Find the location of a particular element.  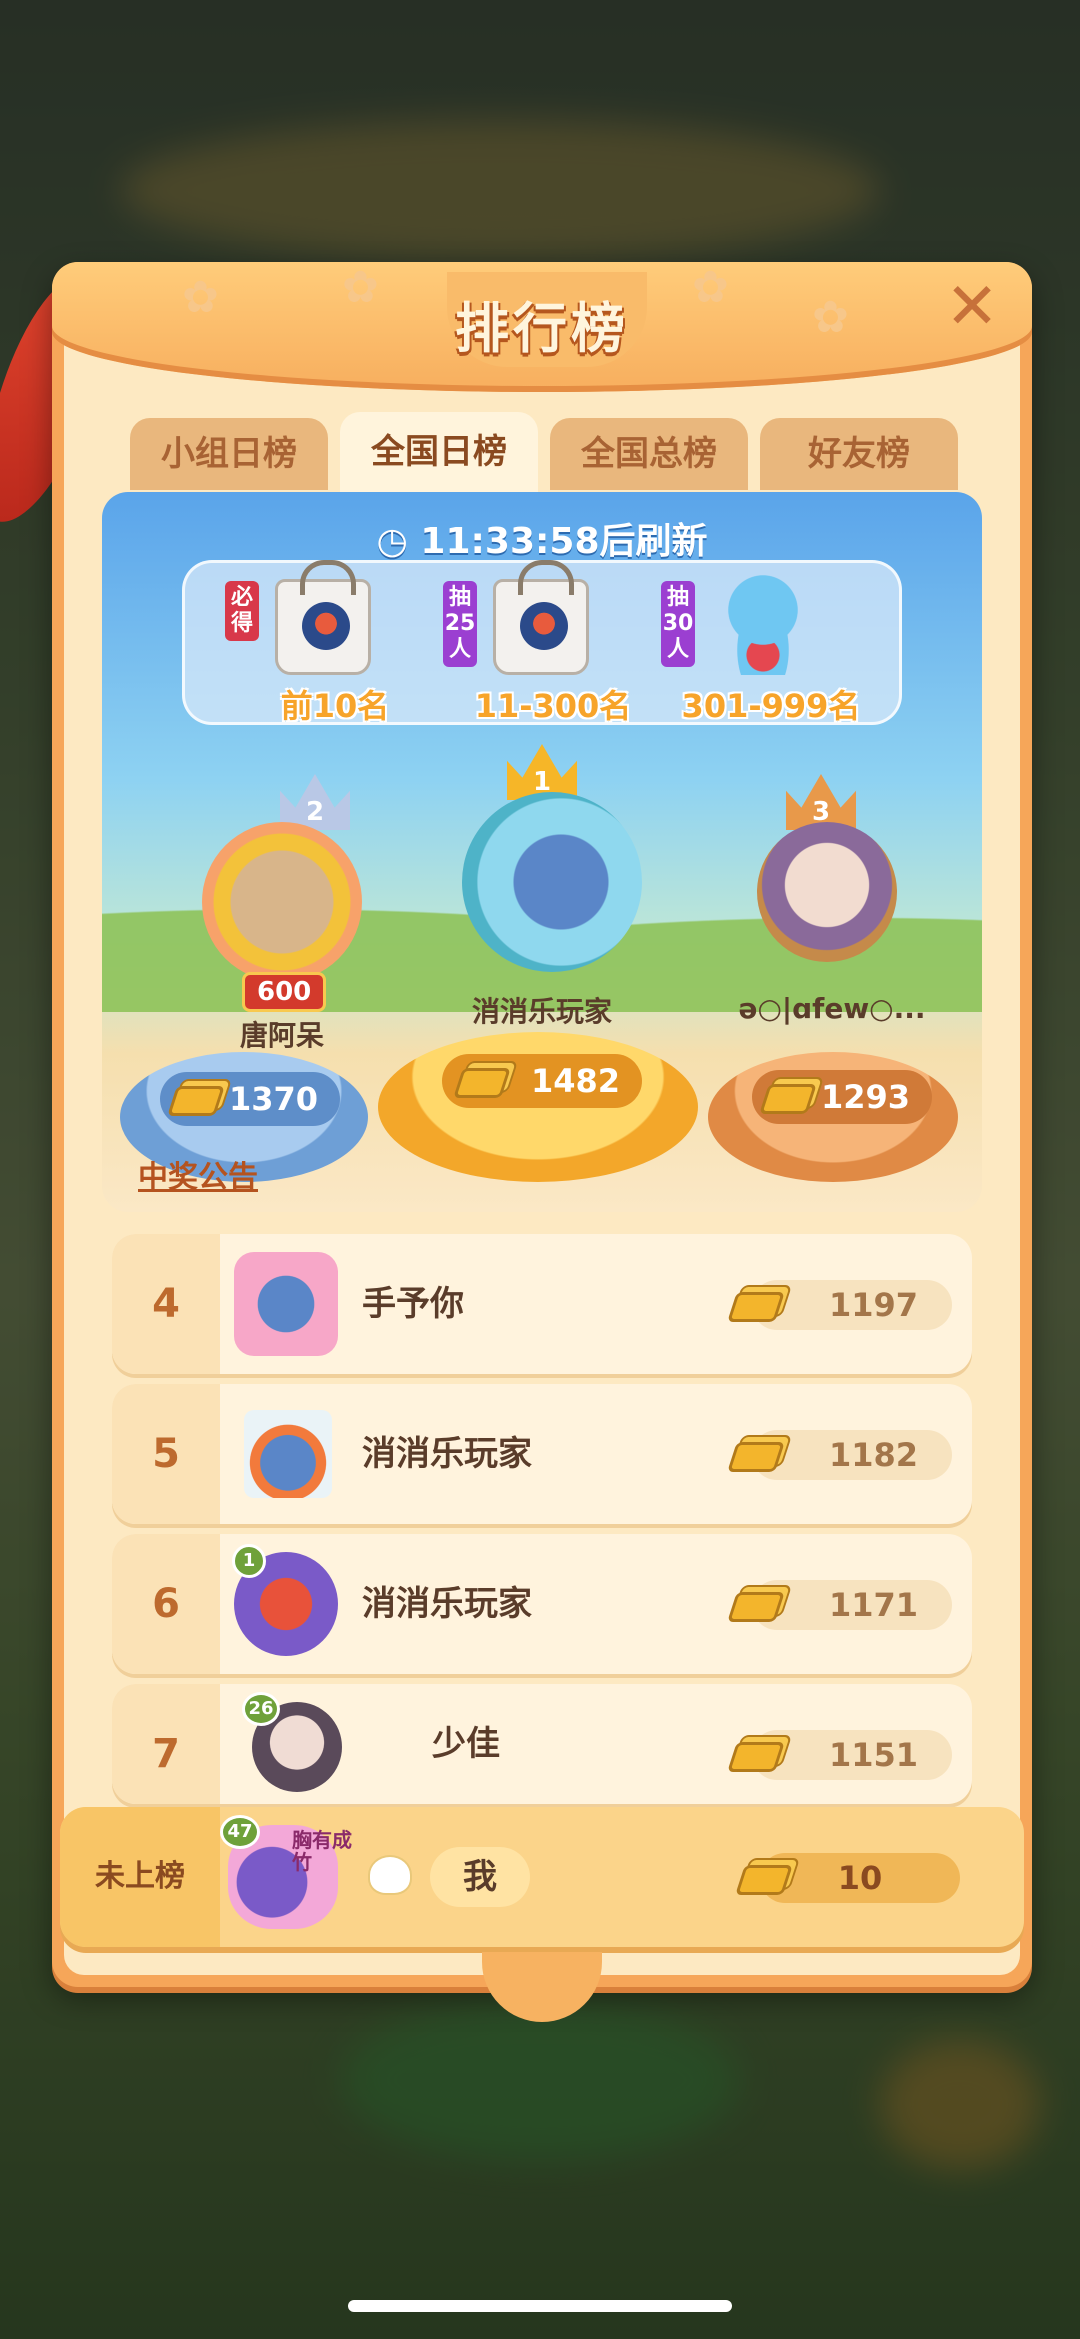

refresh-timer: ◷ 11:33:58后刷新 is located at coordinates (542, 538).